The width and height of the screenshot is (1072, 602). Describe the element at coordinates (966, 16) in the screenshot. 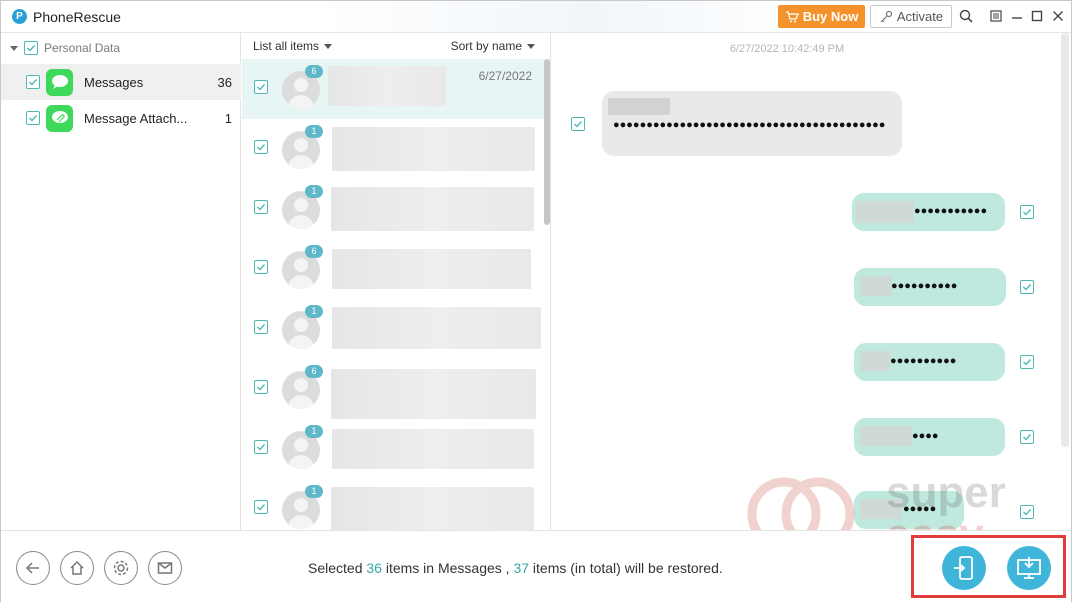

I see `search-icon` at that location.